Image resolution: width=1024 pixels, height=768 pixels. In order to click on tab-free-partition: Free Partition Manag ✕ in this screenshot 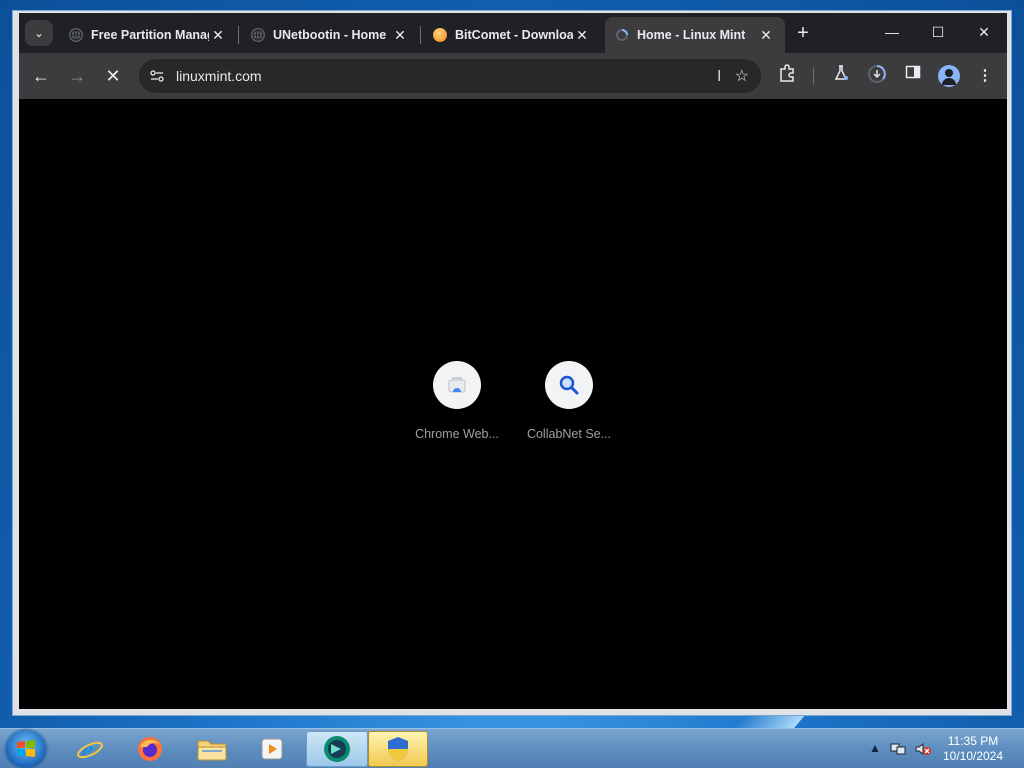, I will do `click(148, 35)`.